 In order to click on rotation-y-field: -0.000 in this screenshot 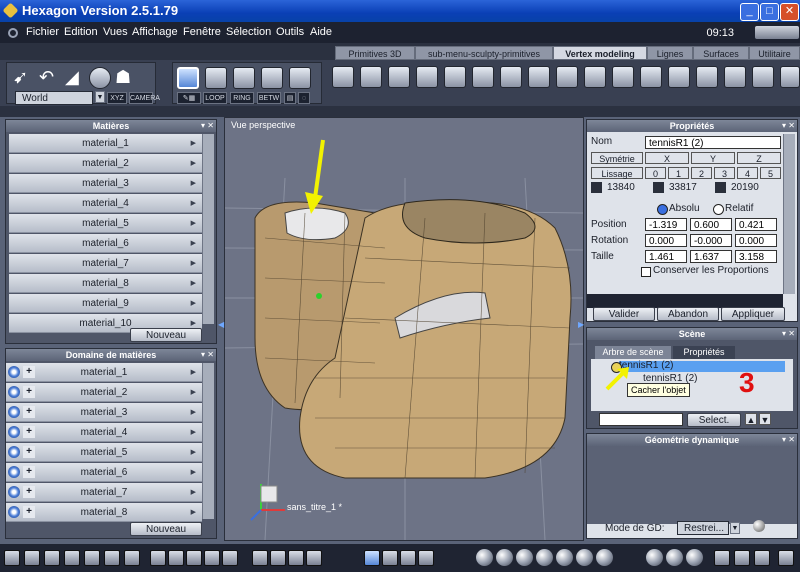, I will do `click(711, 240)`.